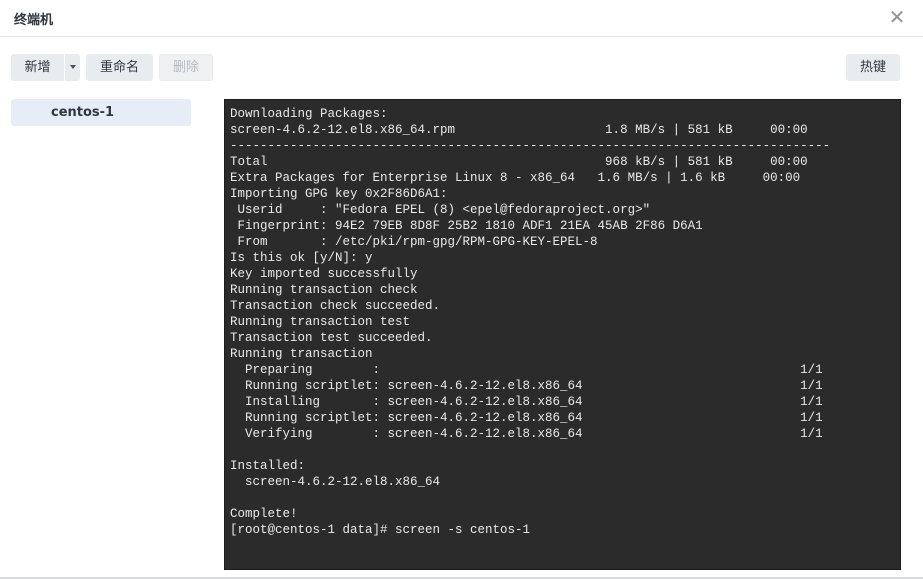 The width and height of the screenshot is (923, 579). I want to click on chevron-down-icon, so click(72, 66).